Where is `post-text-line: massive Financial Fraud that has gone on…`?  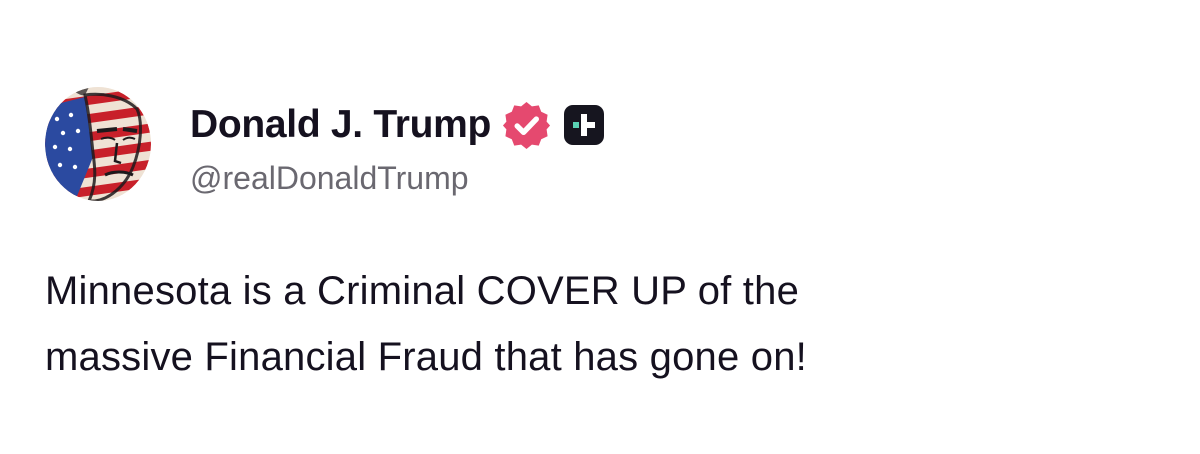 post-text-line: massive Financial Fraud that has gone on… is located at coordinates (426, 357).